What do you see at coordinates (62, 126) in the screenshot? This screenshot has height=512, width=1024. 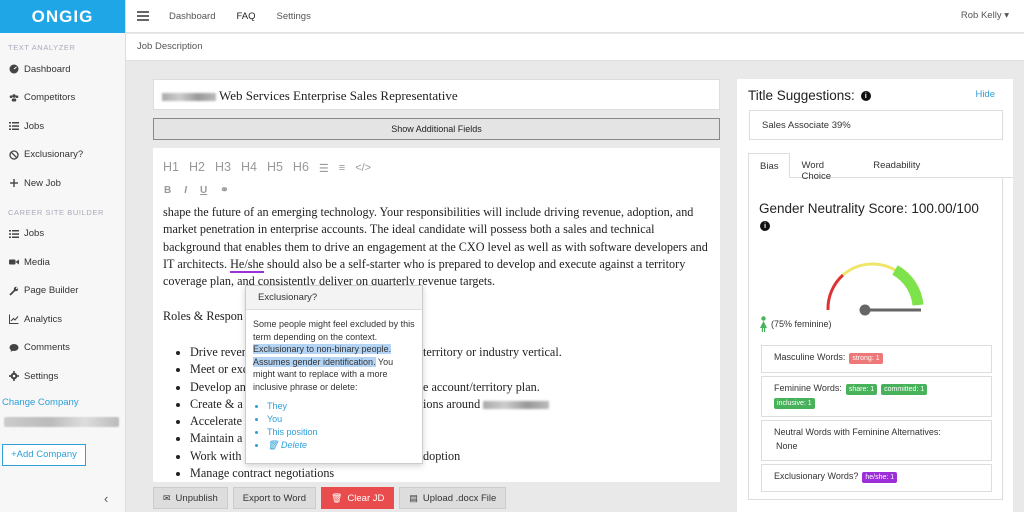 I see `sidebar-item-jobs: Jobs` at bounding box center [62, 126].